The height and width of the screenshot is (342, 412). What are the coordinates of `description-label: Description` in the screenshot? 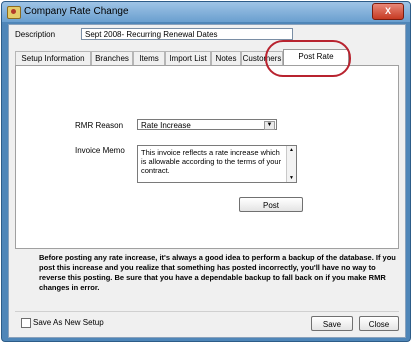 It's located at (35, 34).